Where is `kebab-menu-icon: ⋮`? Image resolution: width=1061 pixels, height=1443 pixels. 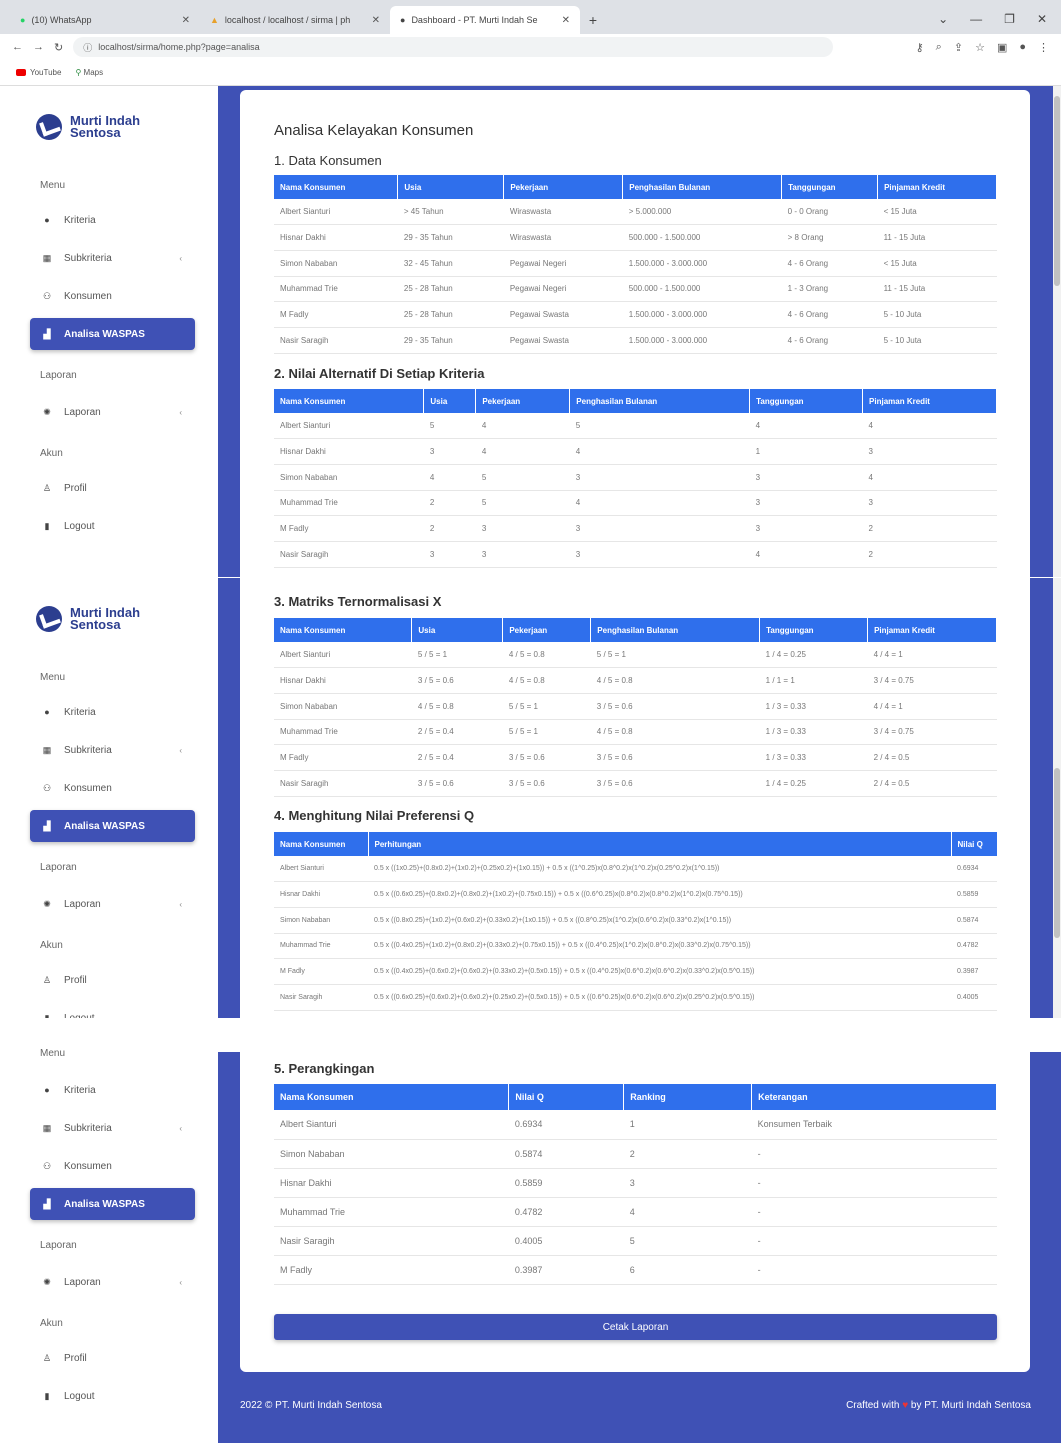 kebab-menu-icon: ⋮ is located at coordinates (1043, 47).